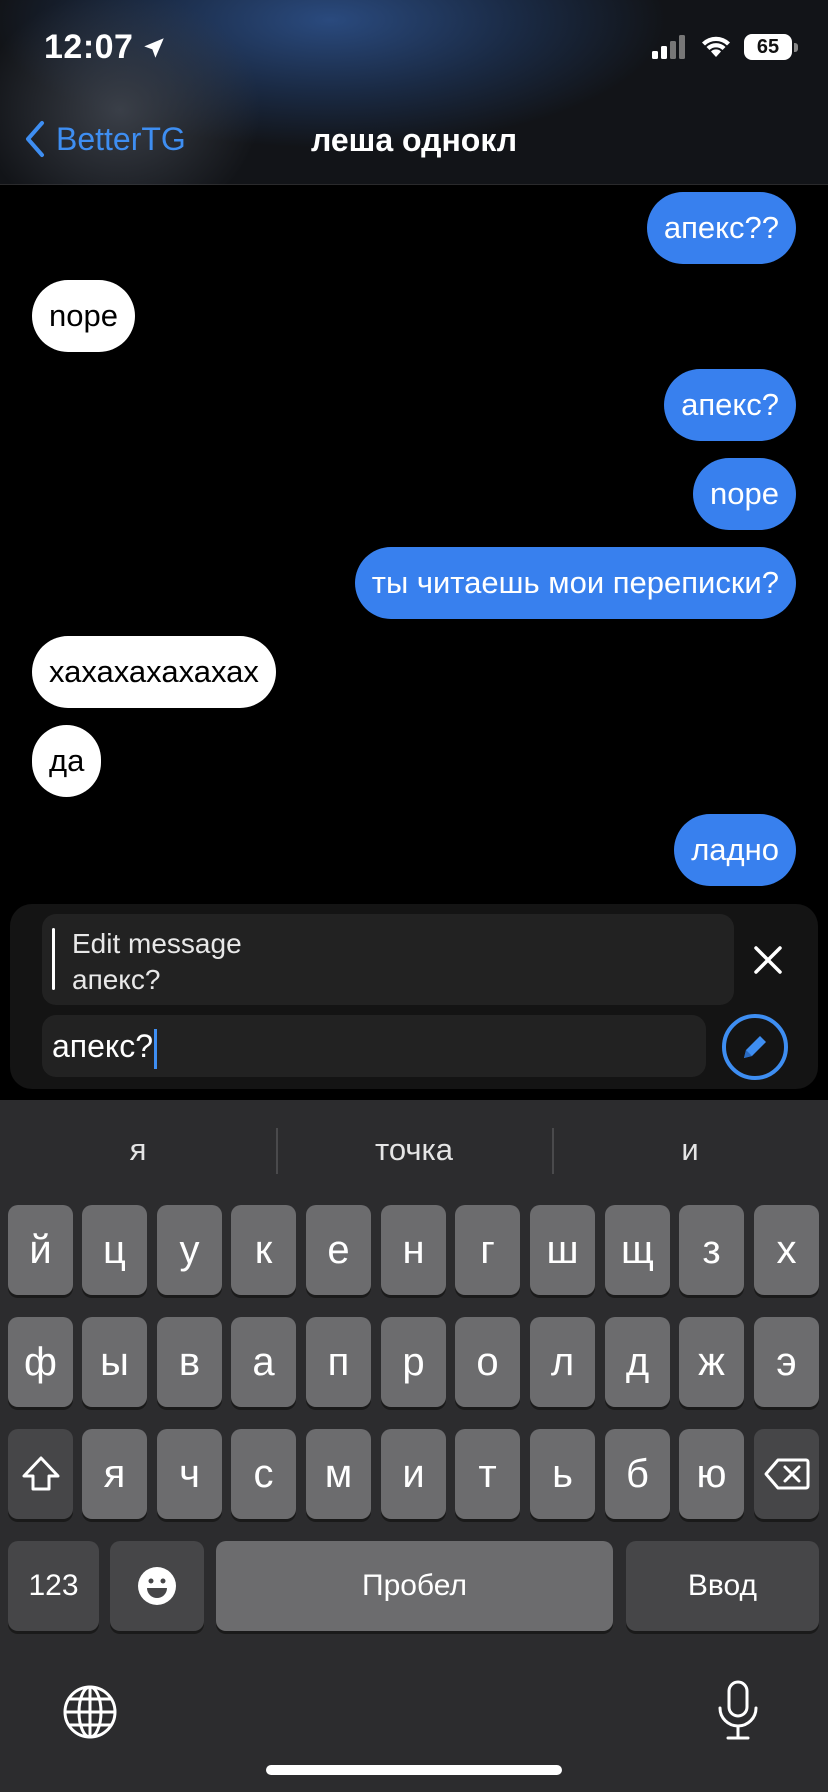  What do you see at coordinates (53, 959) in the screenshot?
I see `edit-indicator-bar` at bounding box center [53, 959].